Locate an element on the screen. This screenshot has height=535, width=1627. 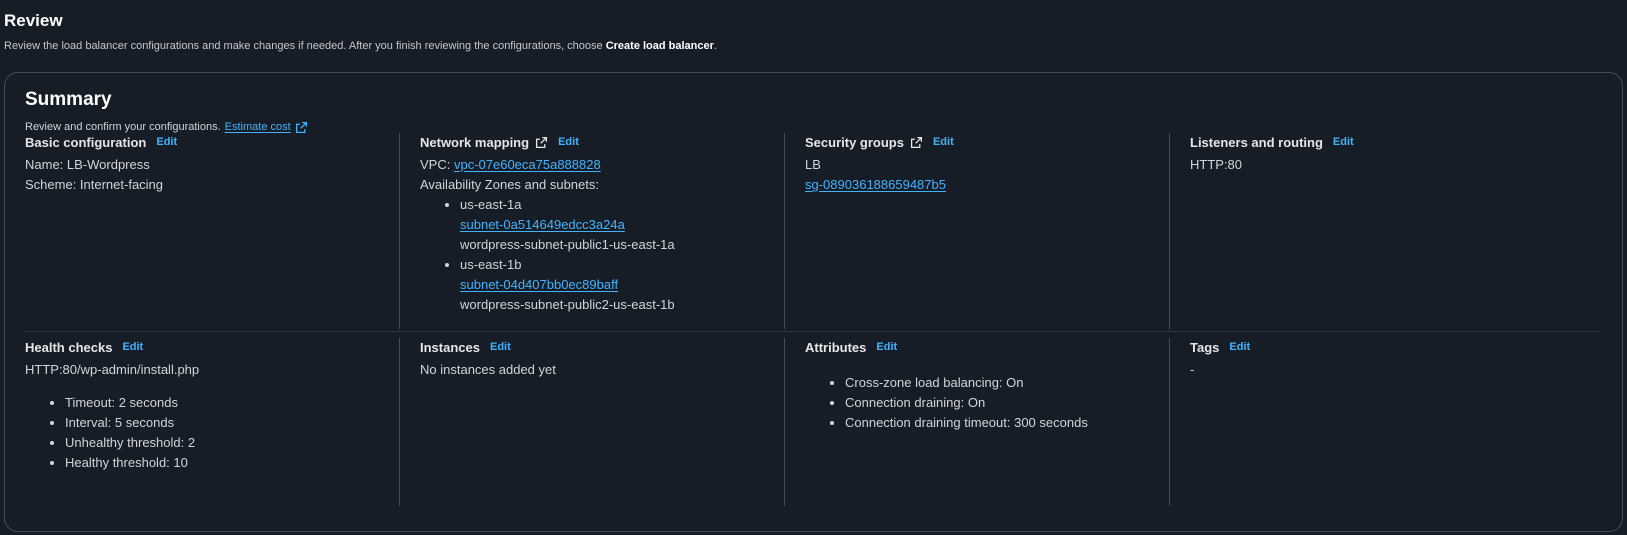
tags-value: - is located at coordinates (1192, 369).